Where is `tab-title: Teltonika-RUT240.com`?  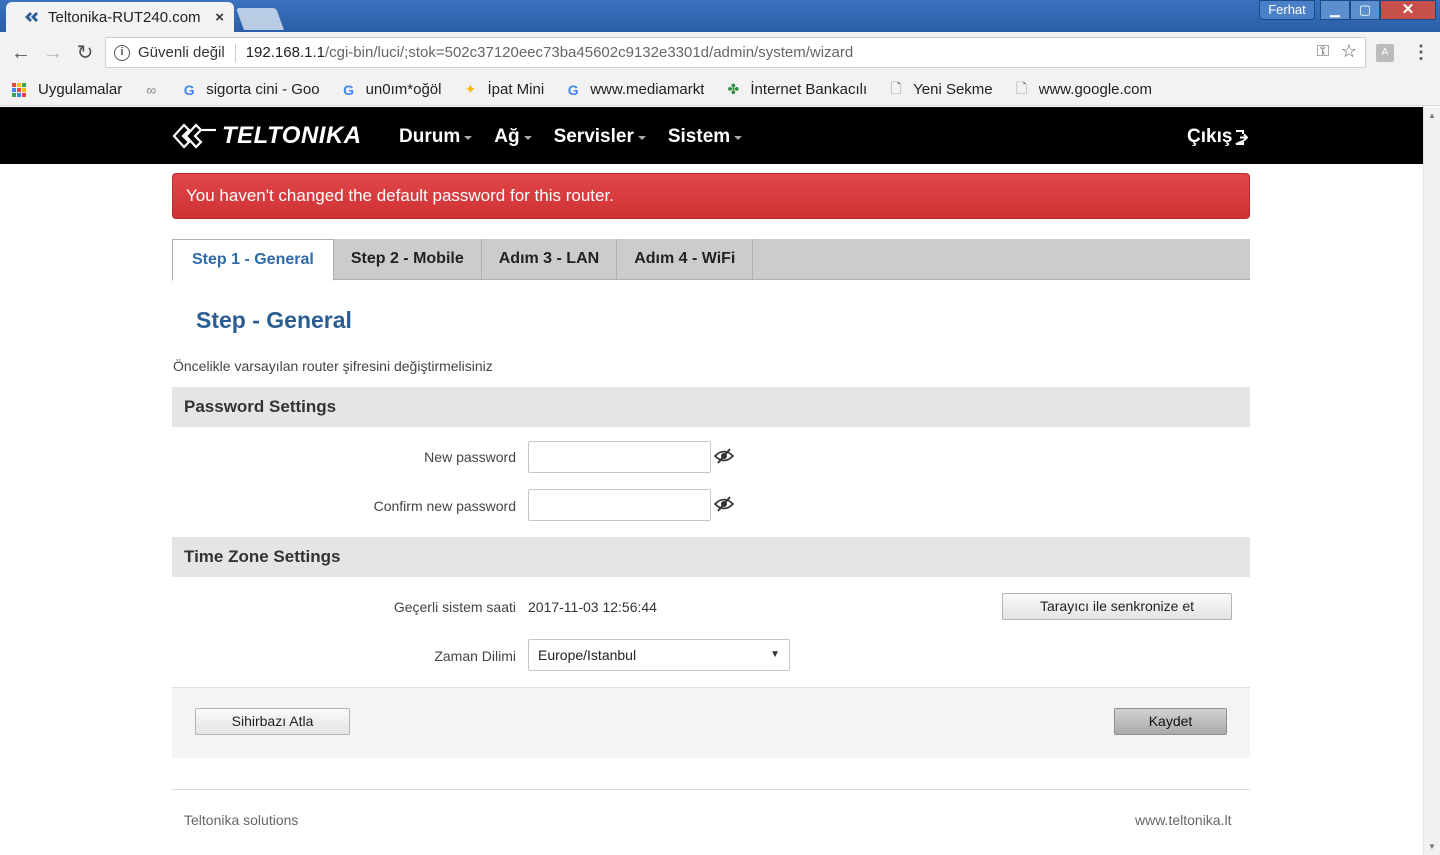 tab-title: Teltonika-RUT240.com is located at coordinates (124, 17).